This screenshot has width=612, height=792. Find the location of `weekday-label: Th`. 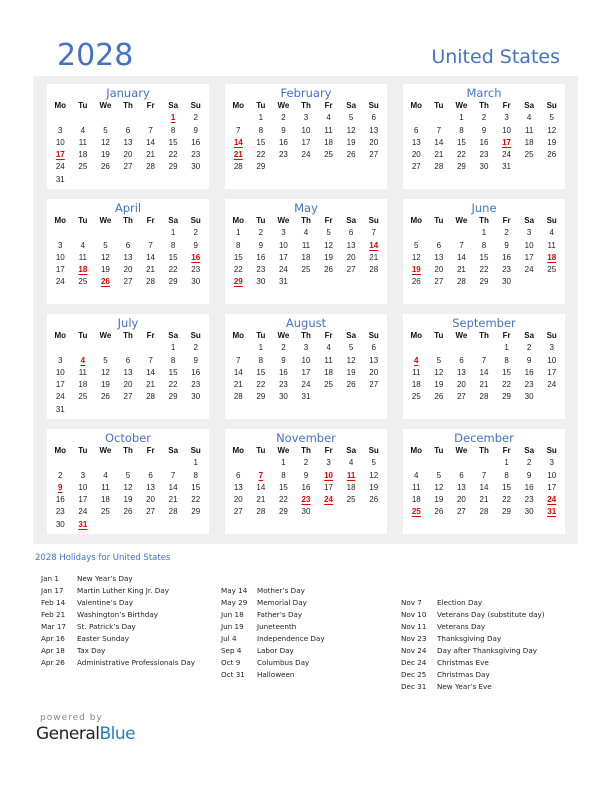

weekday-label: Th is located at coordinates (128, 335).